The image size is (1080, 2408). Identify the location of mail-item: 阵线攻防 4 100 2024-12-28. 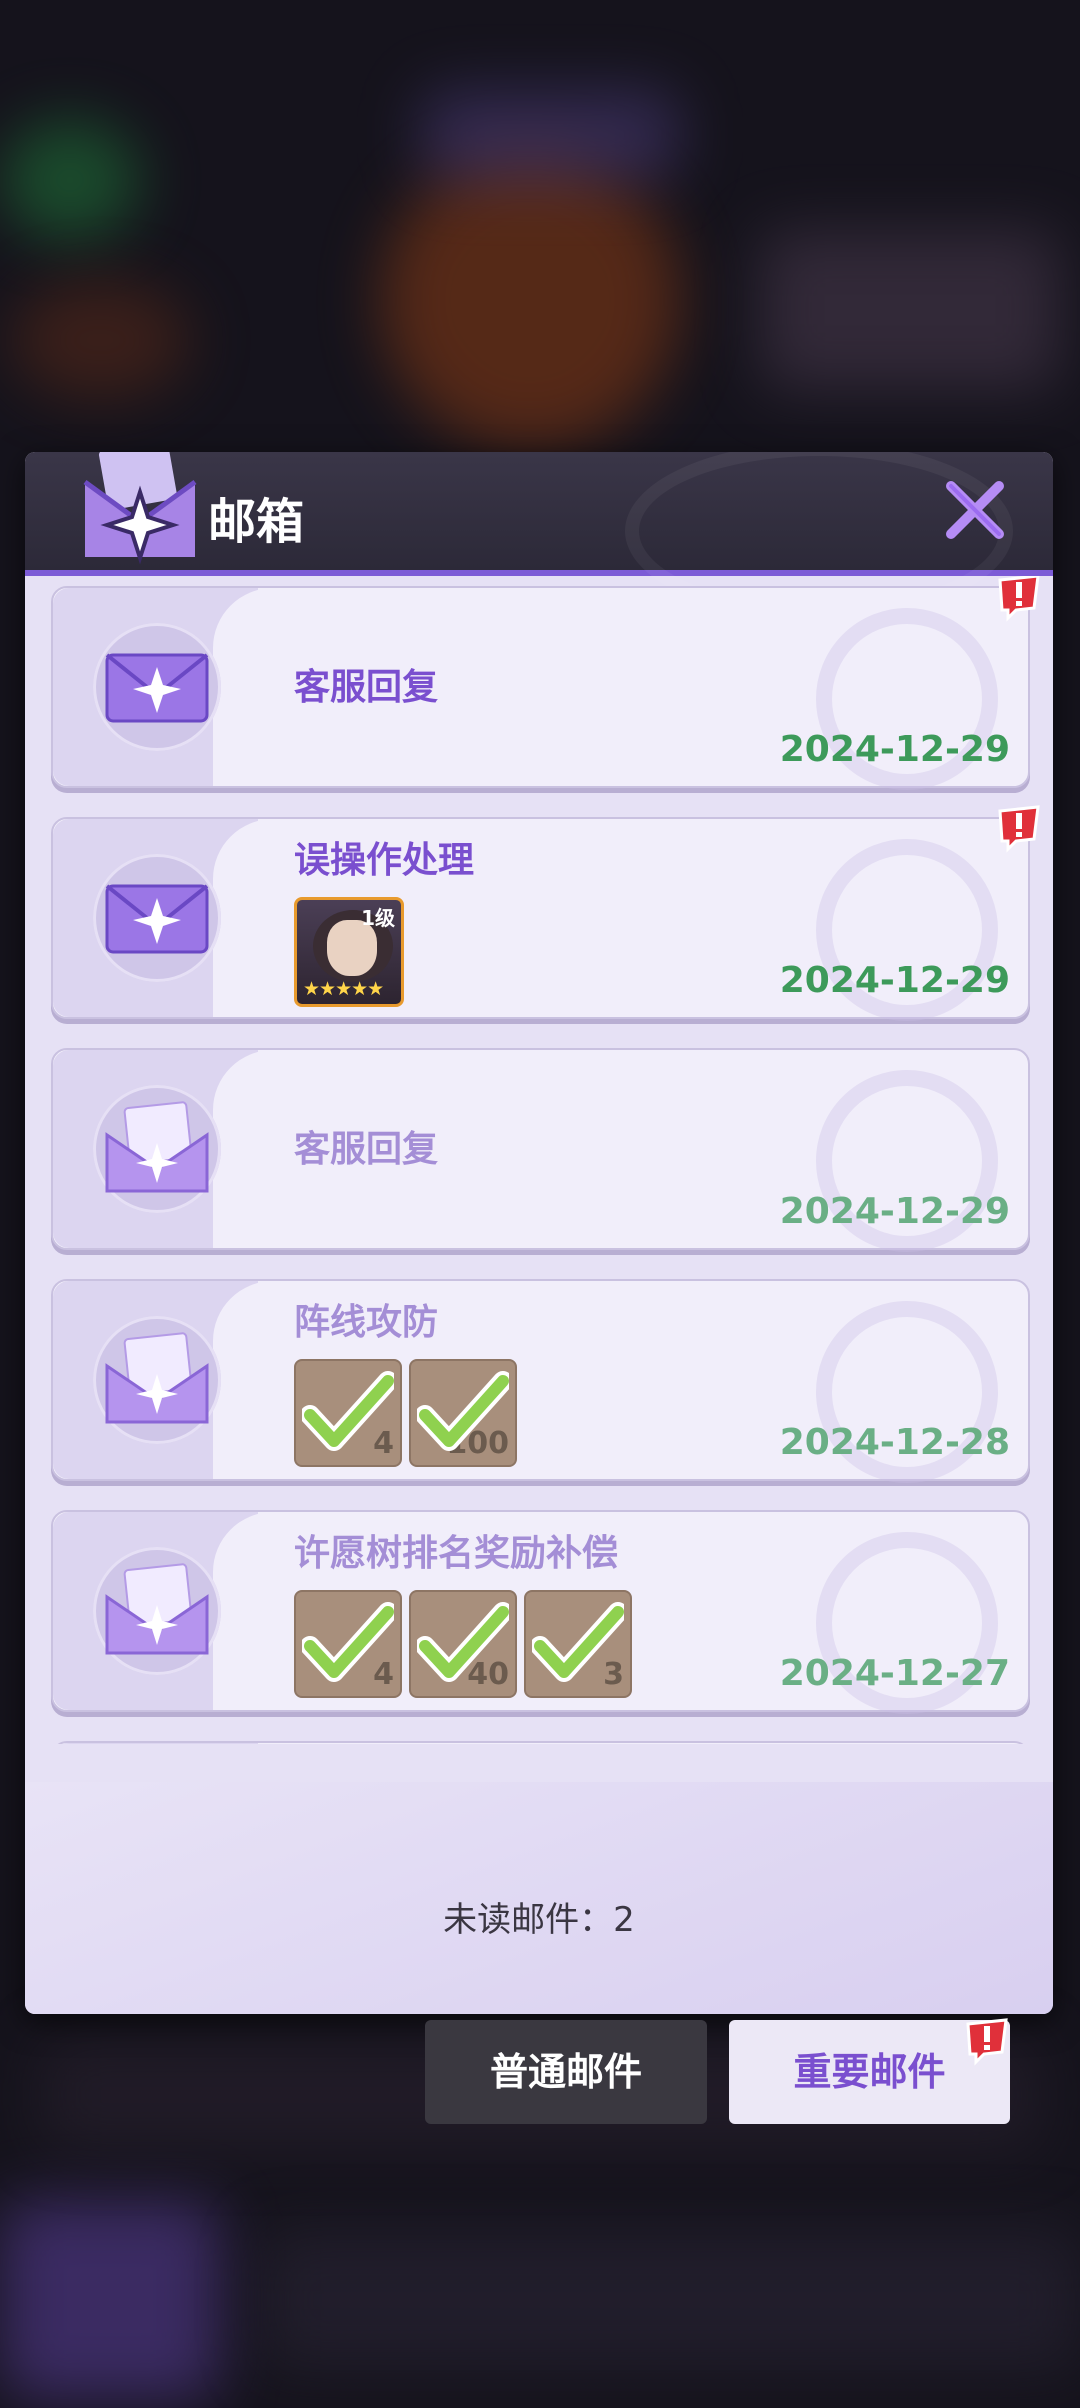
(540, 1381).